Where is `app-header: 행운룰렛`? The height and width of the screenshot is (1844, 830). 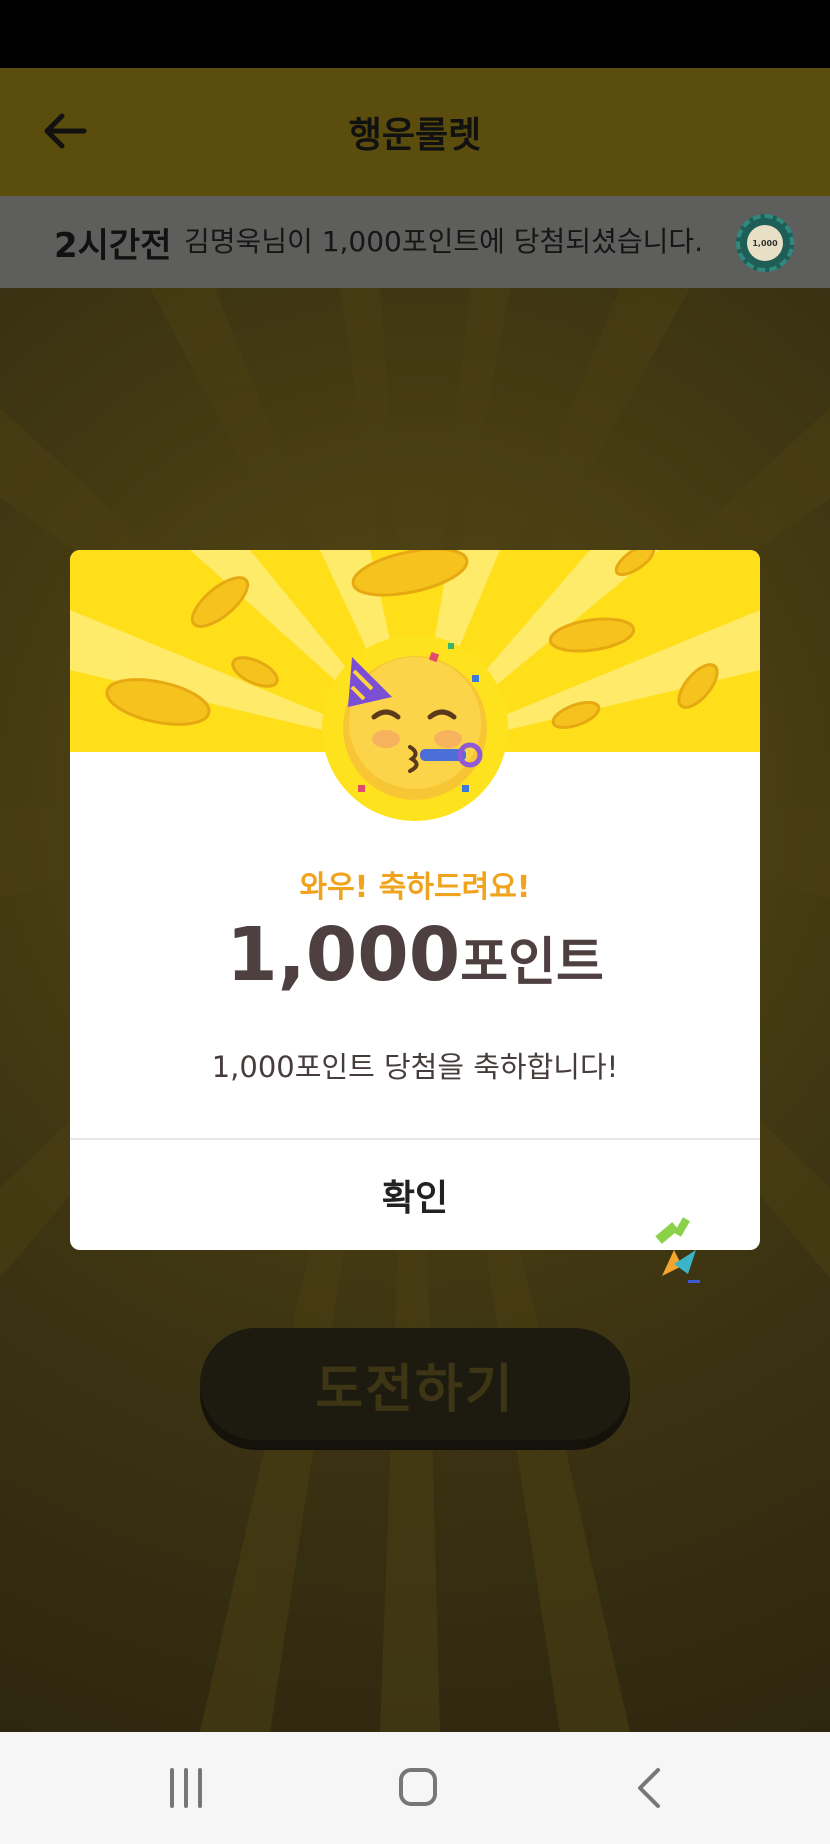
app-header: 행운룰렛 is located at coordinates (415, 132).